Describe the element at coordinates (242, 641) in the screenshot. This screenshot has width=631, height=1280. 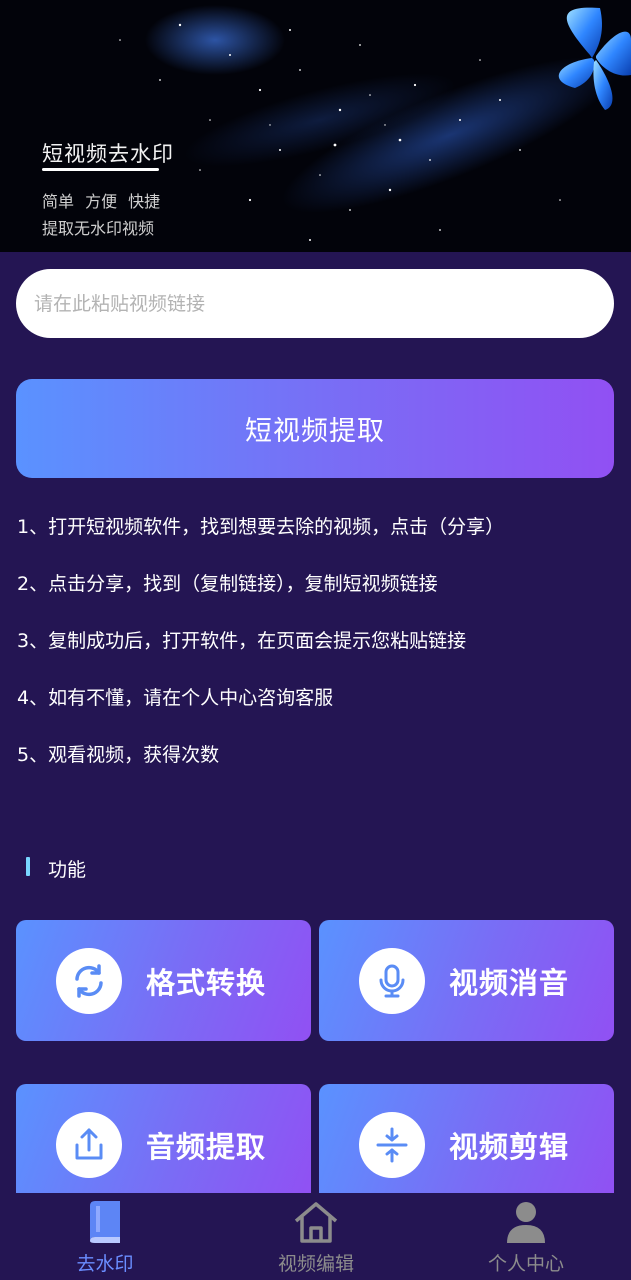
I see `instruction-step: 3、复制成功后，打开软件，在页面会提示您粘贴链接` at that location.